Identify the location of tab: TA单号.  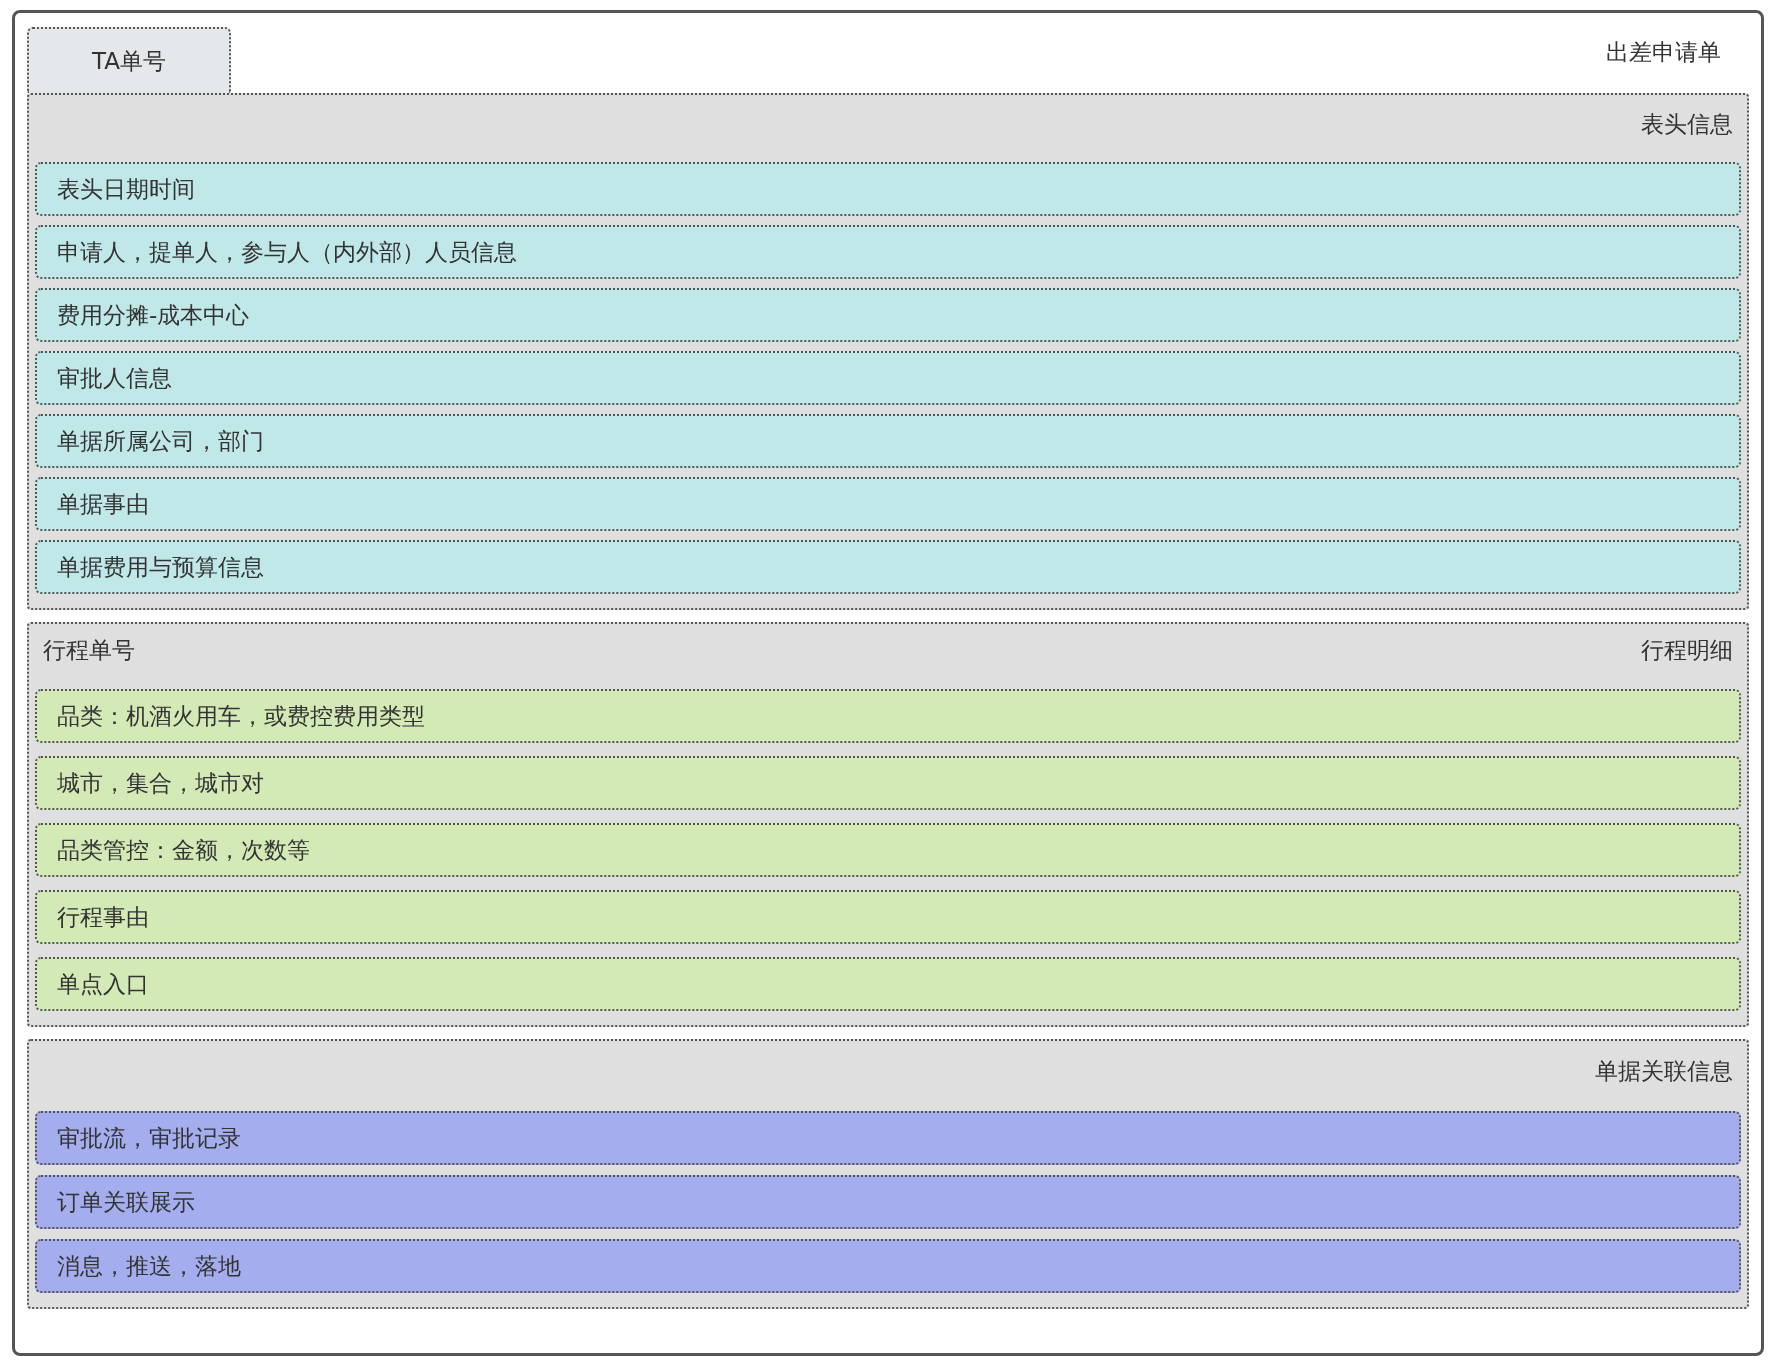
(129, 60).